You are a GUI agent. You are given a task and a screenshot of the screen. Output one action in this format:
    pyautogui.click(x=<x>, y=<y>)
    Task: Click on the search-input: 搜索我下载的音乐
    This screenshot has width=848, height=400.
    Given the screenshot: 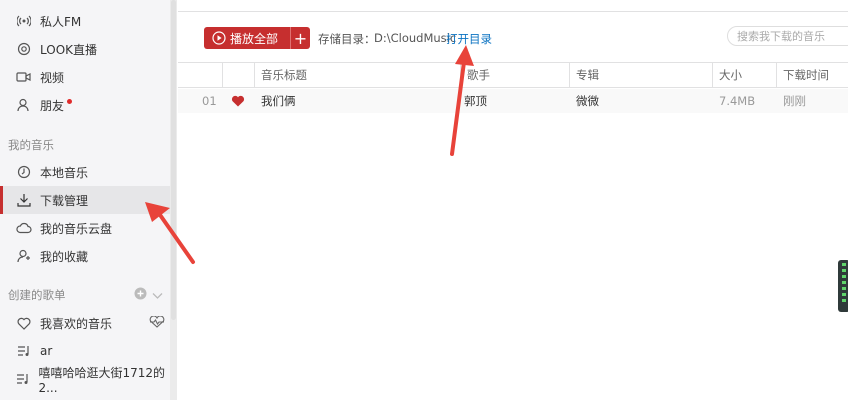 What is the action you would take?
    pyautogui.click(x=787, y=36)
    